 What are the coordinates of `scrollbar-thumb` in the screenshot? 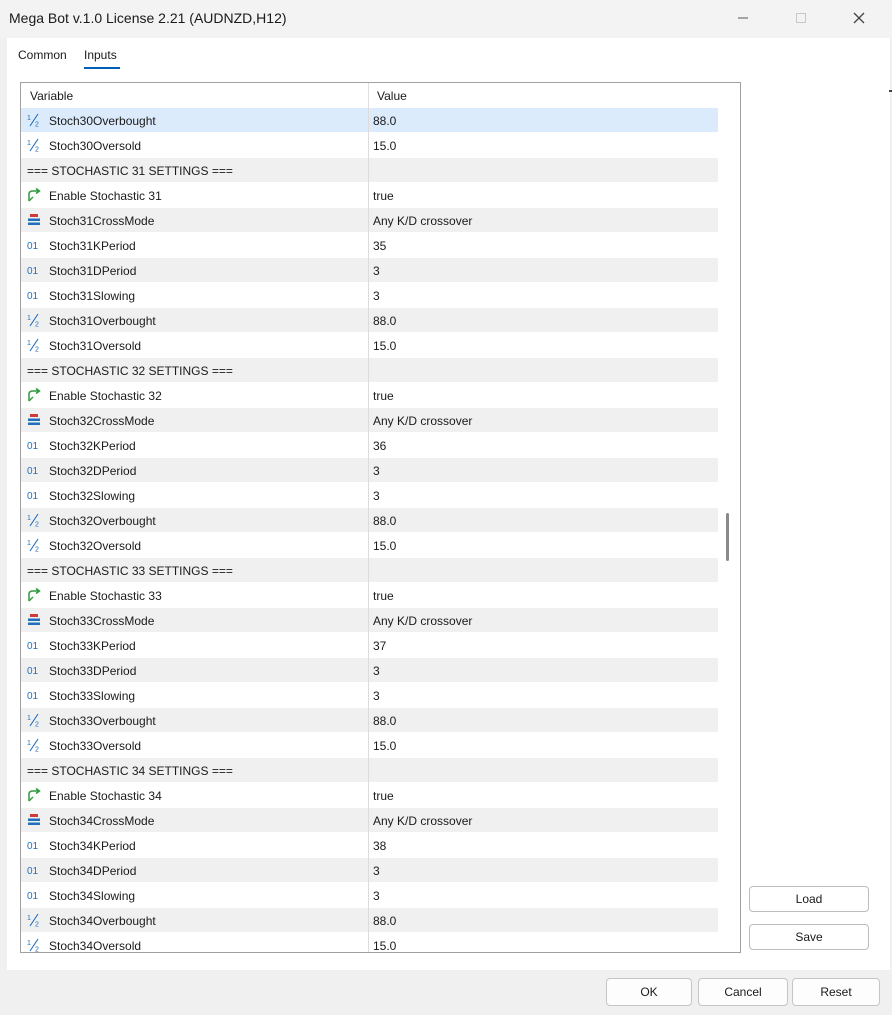 It's located at (727, 537).